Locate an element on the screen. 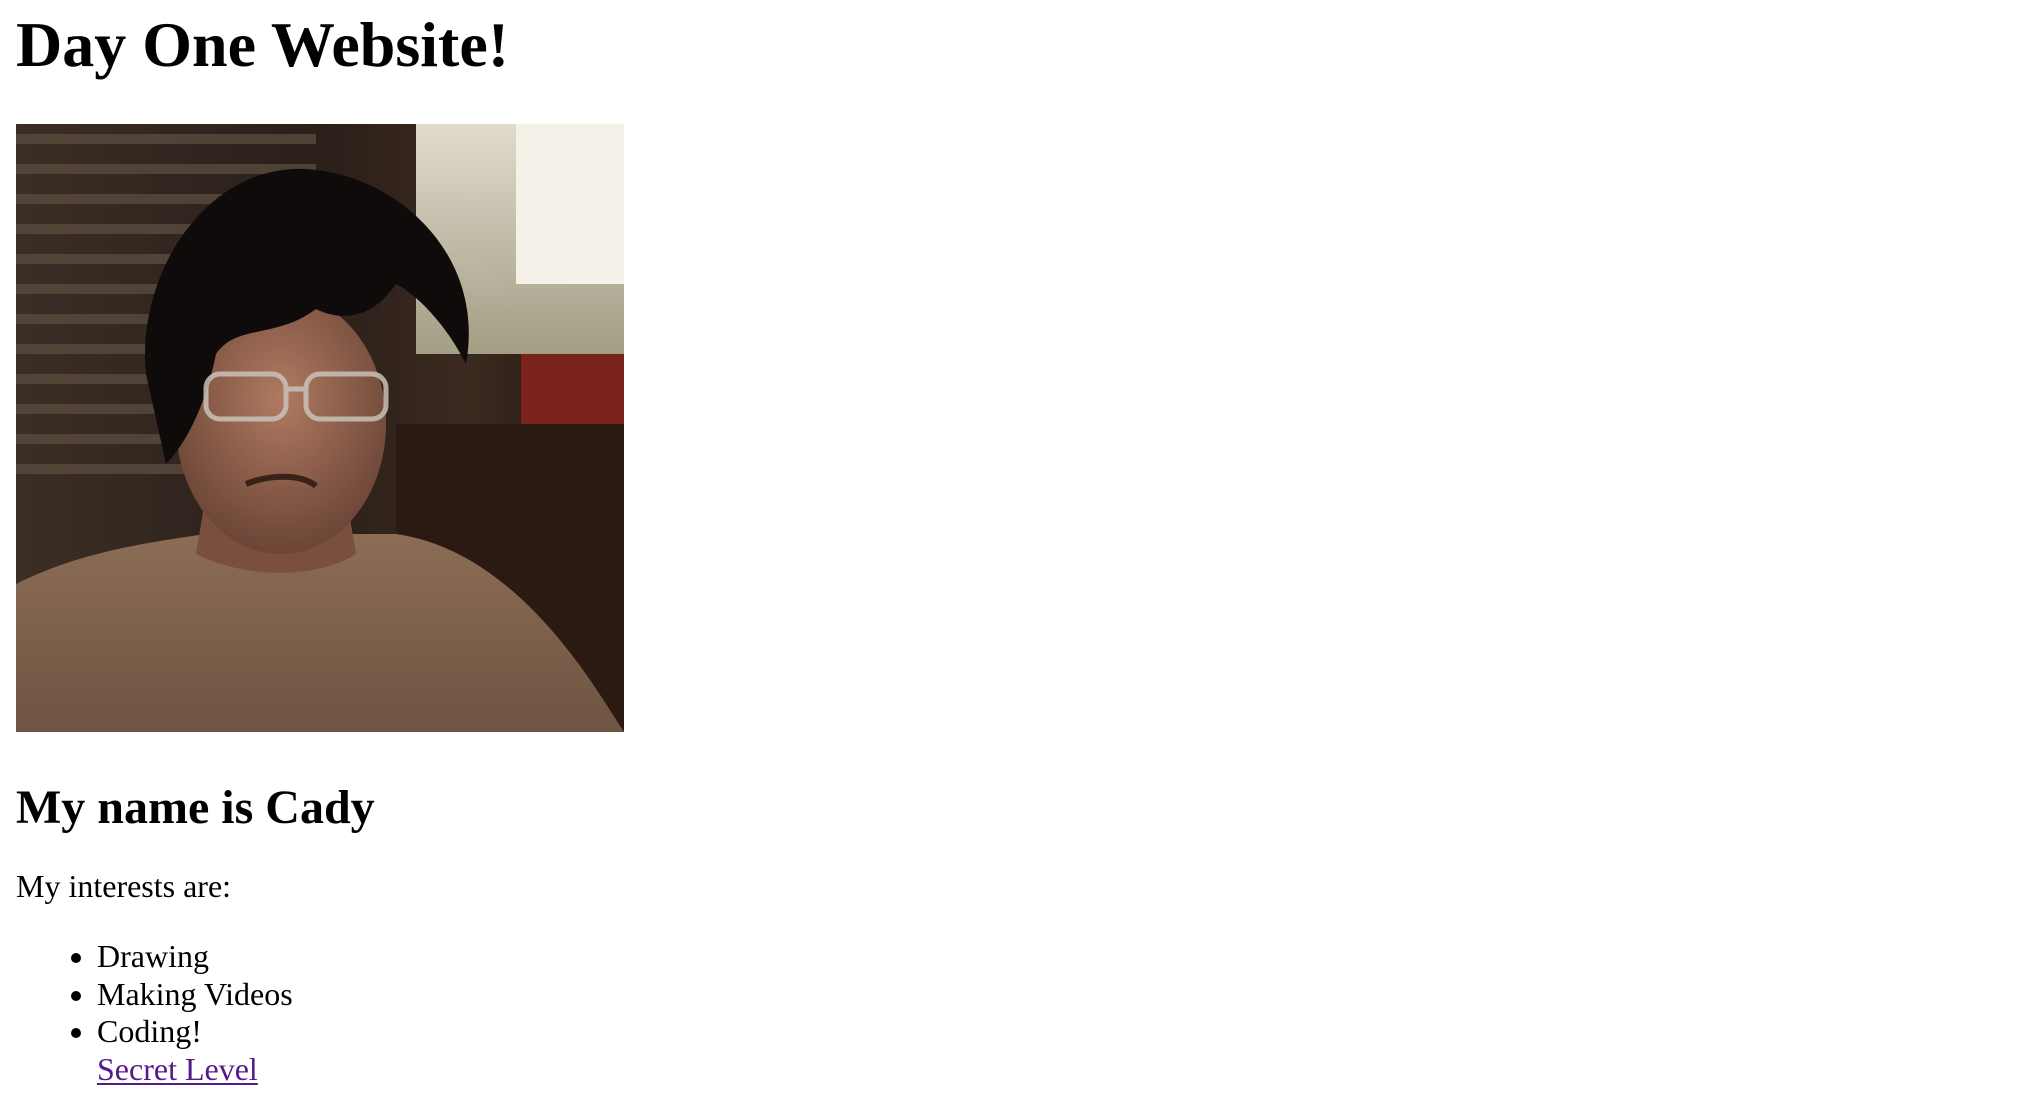  list-item: Making Videos is located at coordinates (1068, 995).